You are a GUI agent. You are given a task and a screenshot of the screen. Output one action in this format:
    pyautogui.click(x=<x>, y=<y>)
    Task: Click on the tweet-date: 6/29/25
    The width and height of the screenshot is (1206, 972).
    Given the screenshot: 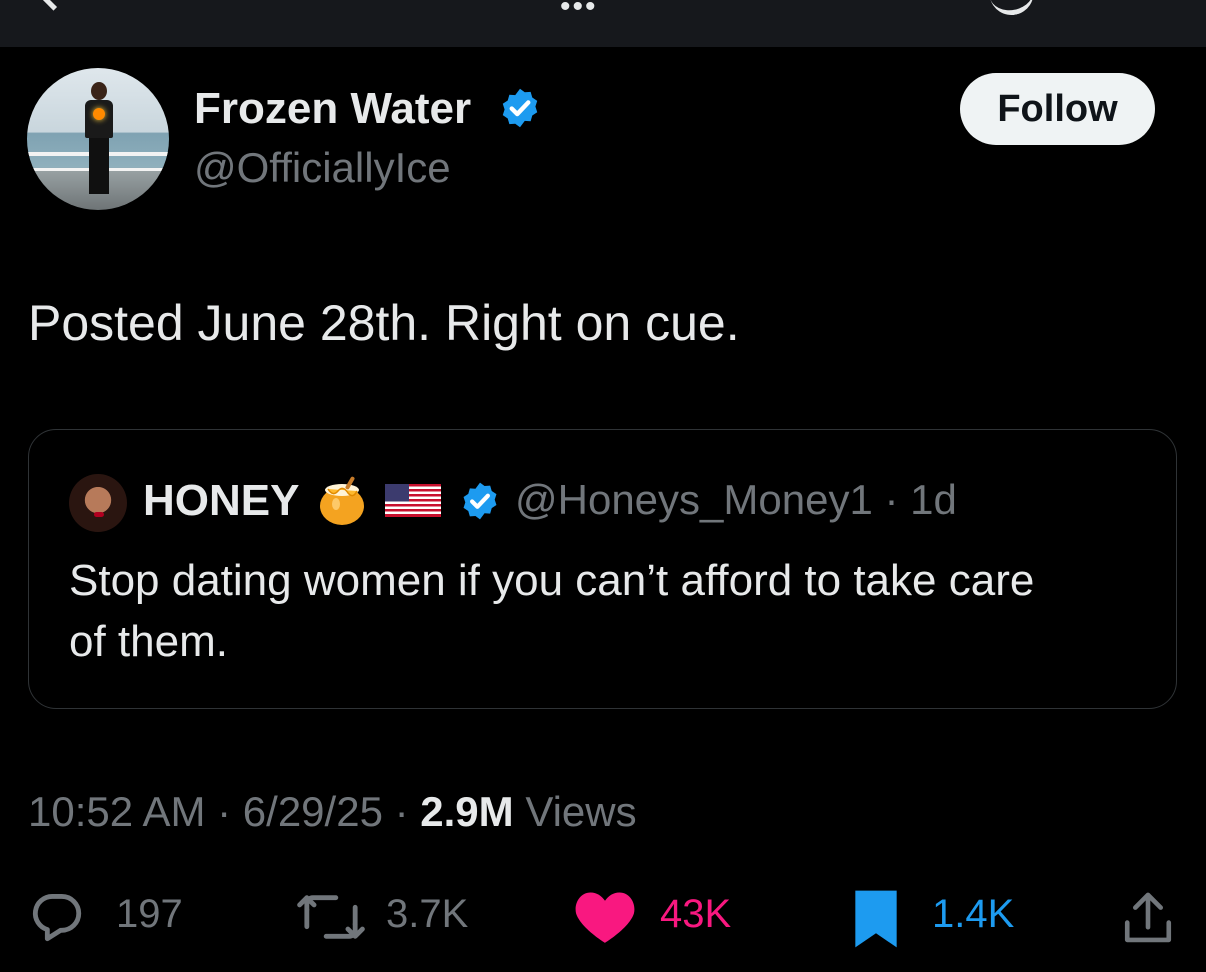 What is the action you would take?
    pyautogui.click(x=313, y=811)
    